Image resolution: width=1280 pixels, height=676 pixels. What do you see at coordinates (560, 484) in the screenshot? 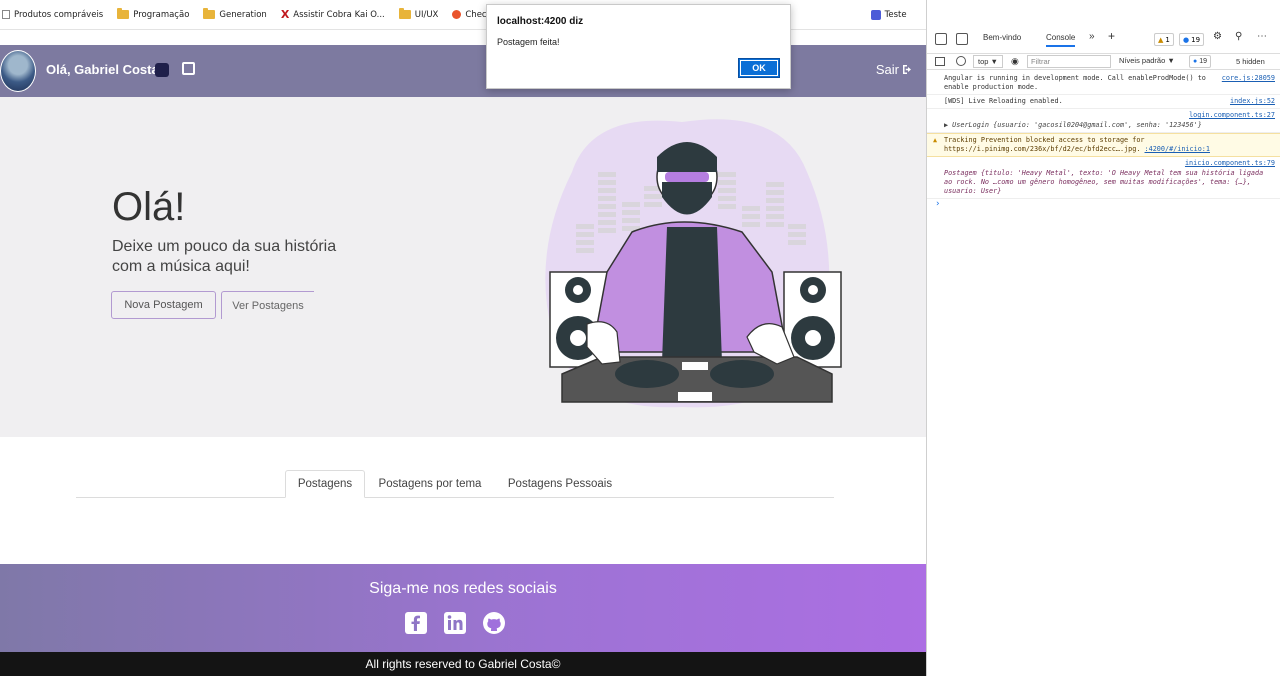
I see `tab-postagens-pessoais: Postagens Pessoais` at bounding box center [560, 484].